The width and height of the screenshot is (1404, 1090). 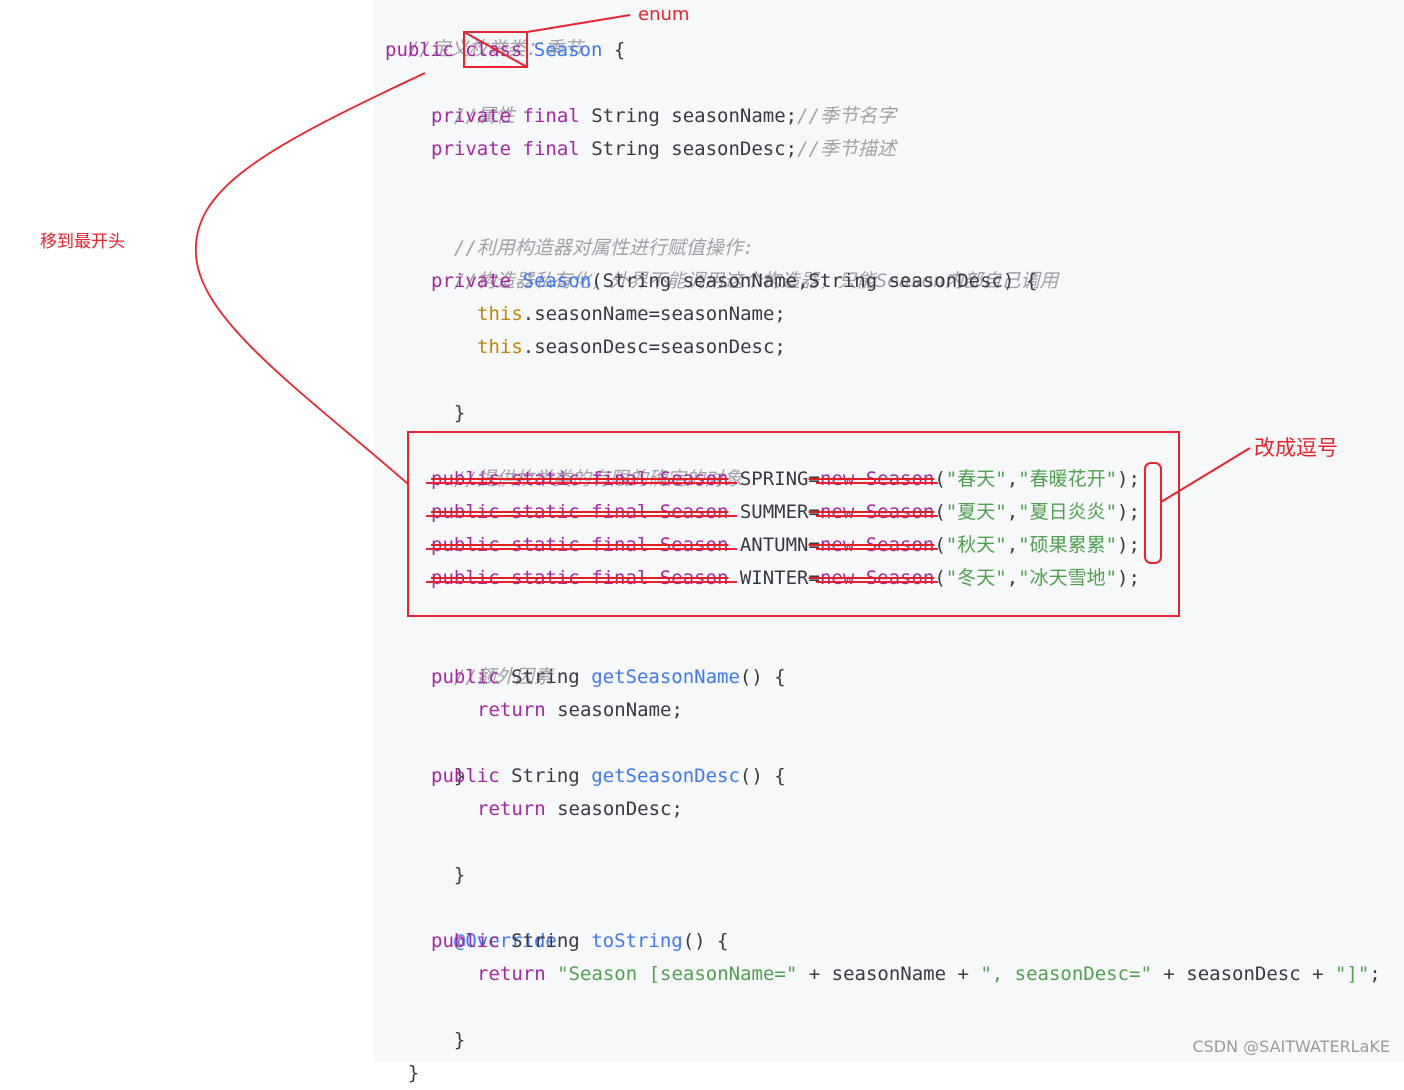 I want to click on return-value: seasonDesc;, so click(x=620, y=809).